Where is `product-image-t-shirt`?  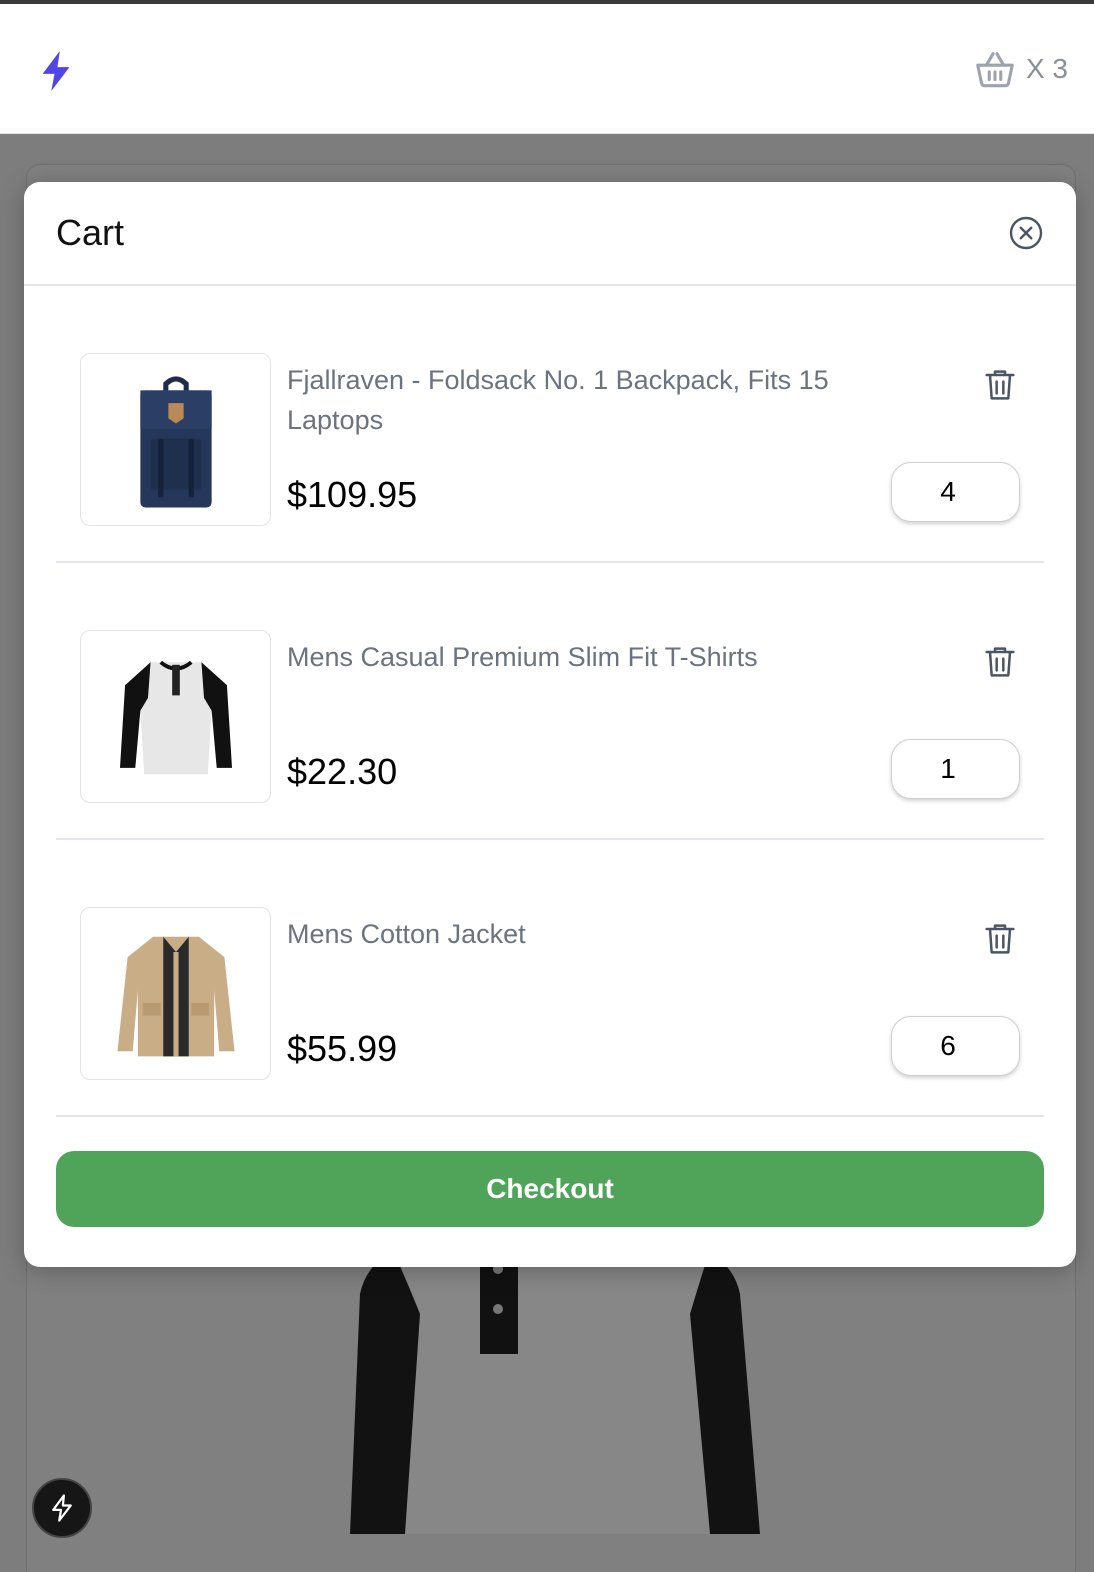
product-image-t-shirt is located at coordinates (175, 716).